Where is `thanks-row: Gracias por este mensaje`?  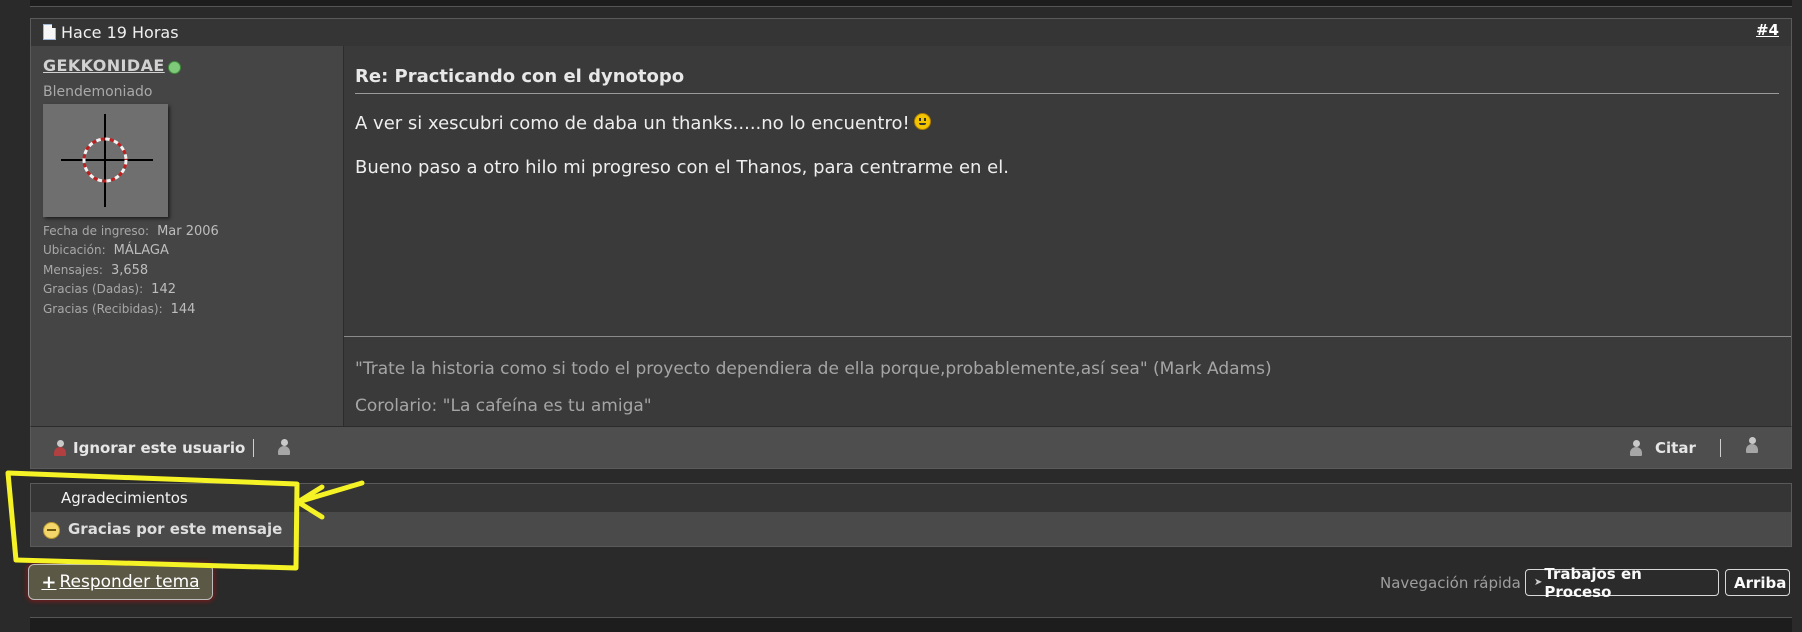 thanks-row: Gracias por este mensaje is located at coordinates (911, 529).